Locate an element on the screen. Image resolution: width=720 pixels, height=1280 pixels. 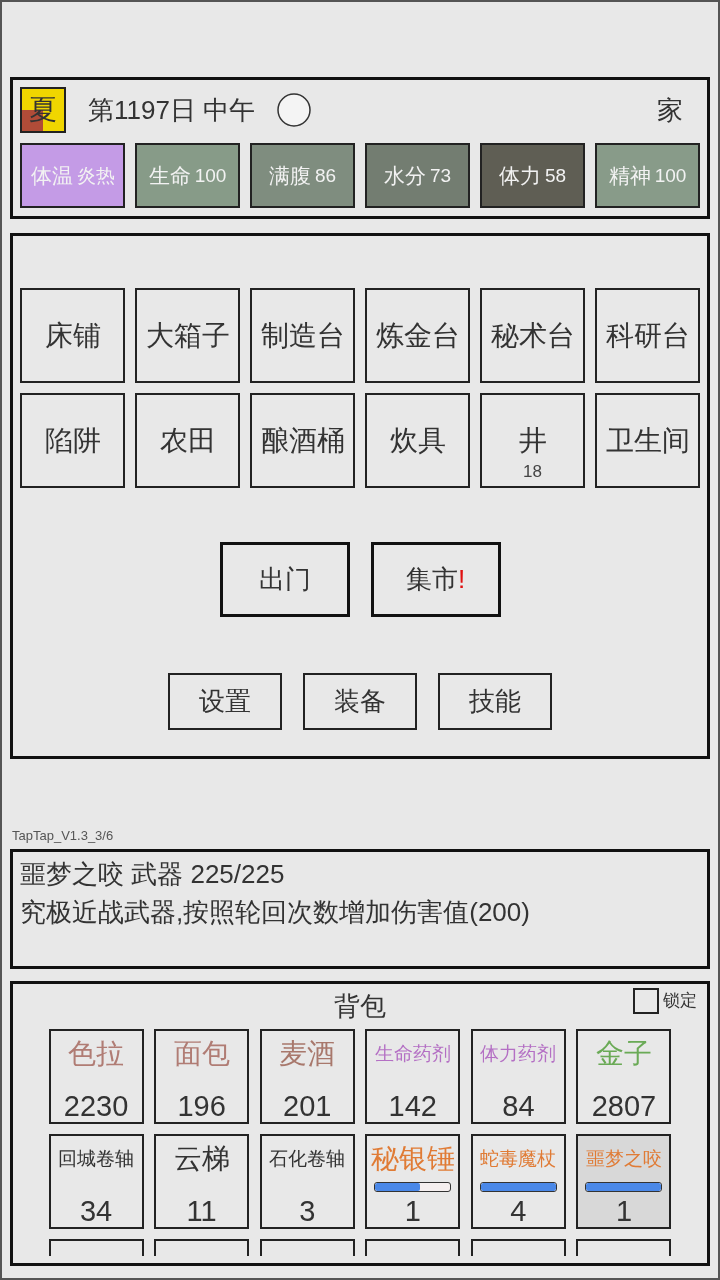
item-count: 2807 is located at coordinates (624, 1106).